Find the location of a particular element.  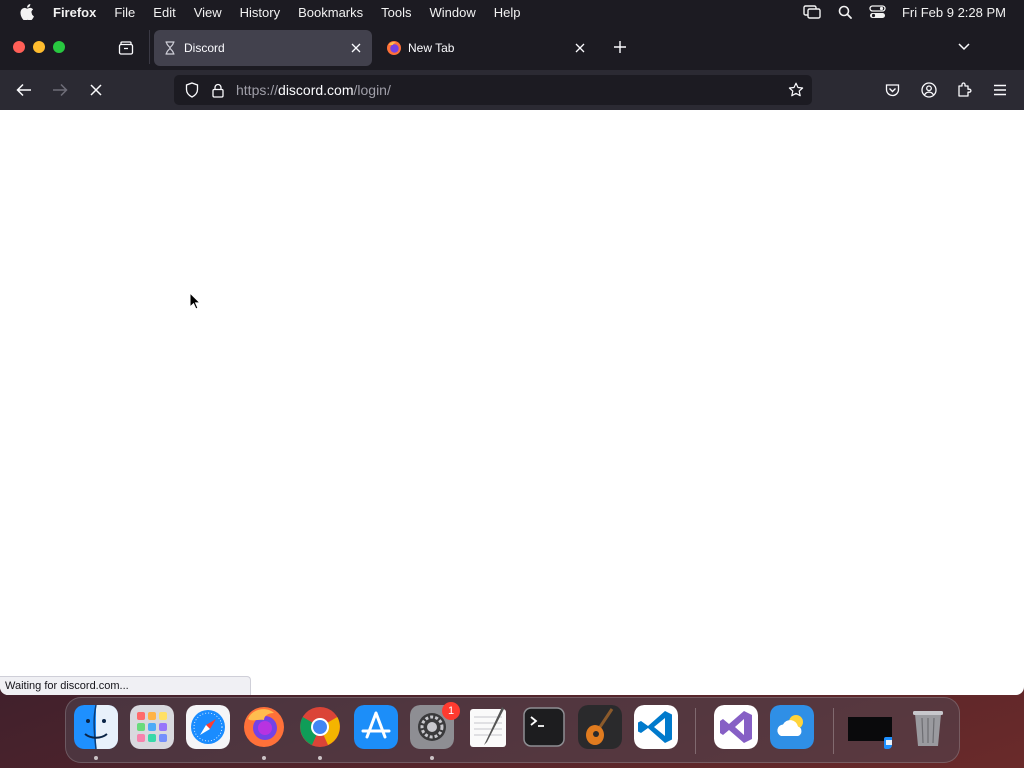

menu-view: View is located at coordinates (208, 12).